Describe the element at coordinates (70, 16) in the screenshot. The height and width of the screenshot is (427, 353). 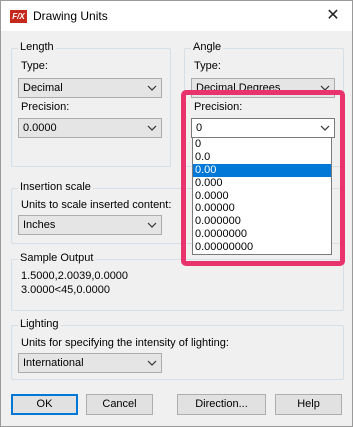
I see `dialog-title: Drawing Units` at that location.